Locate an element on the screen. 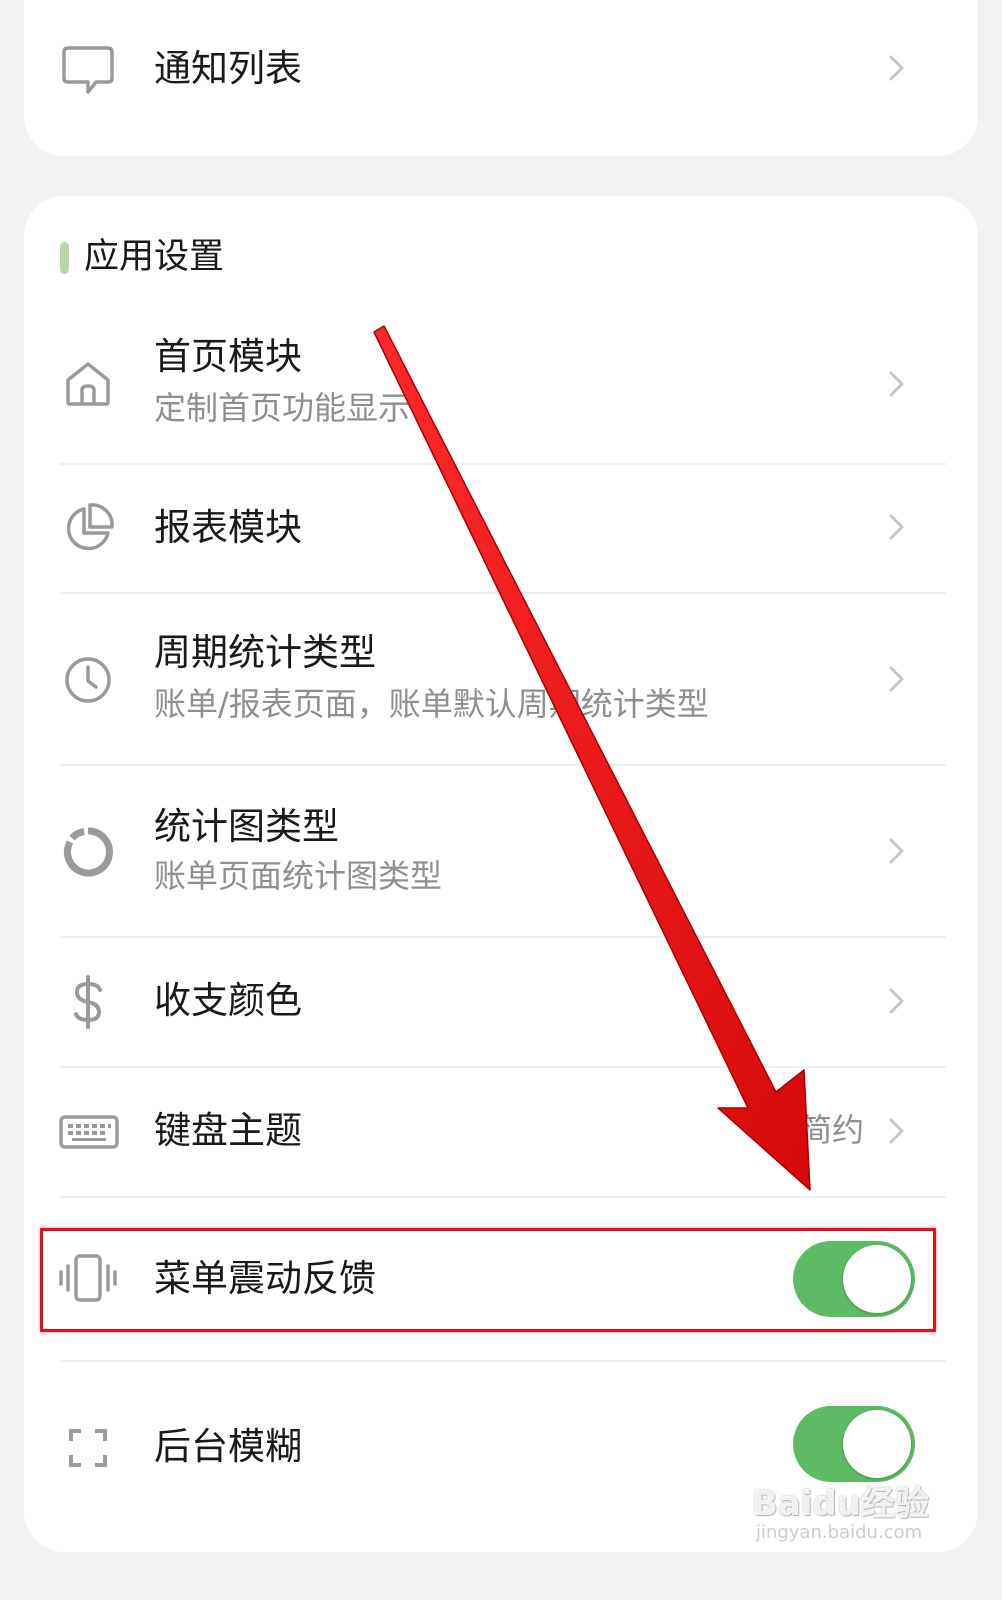  chart-type-label: 统计图类型 is located at coordinates (246, 826).